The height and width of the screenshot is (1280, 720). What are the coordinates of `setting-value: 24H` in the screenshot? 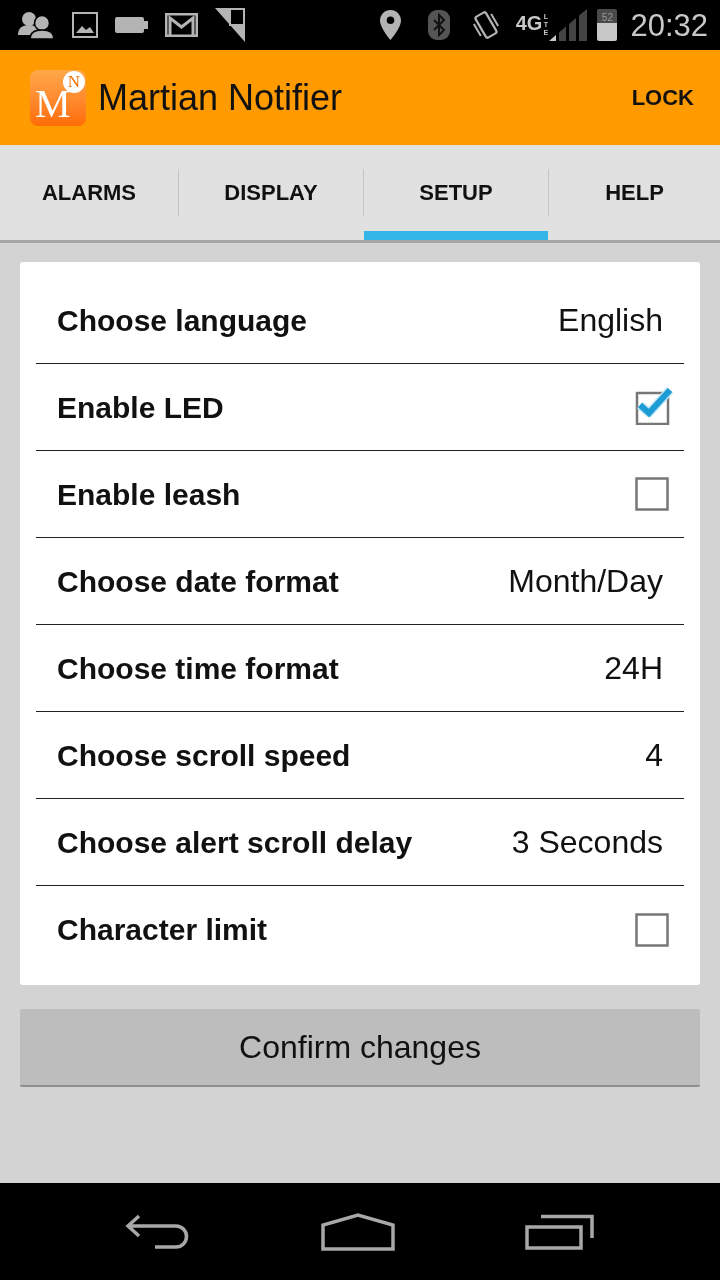 It's located at (633, 668).